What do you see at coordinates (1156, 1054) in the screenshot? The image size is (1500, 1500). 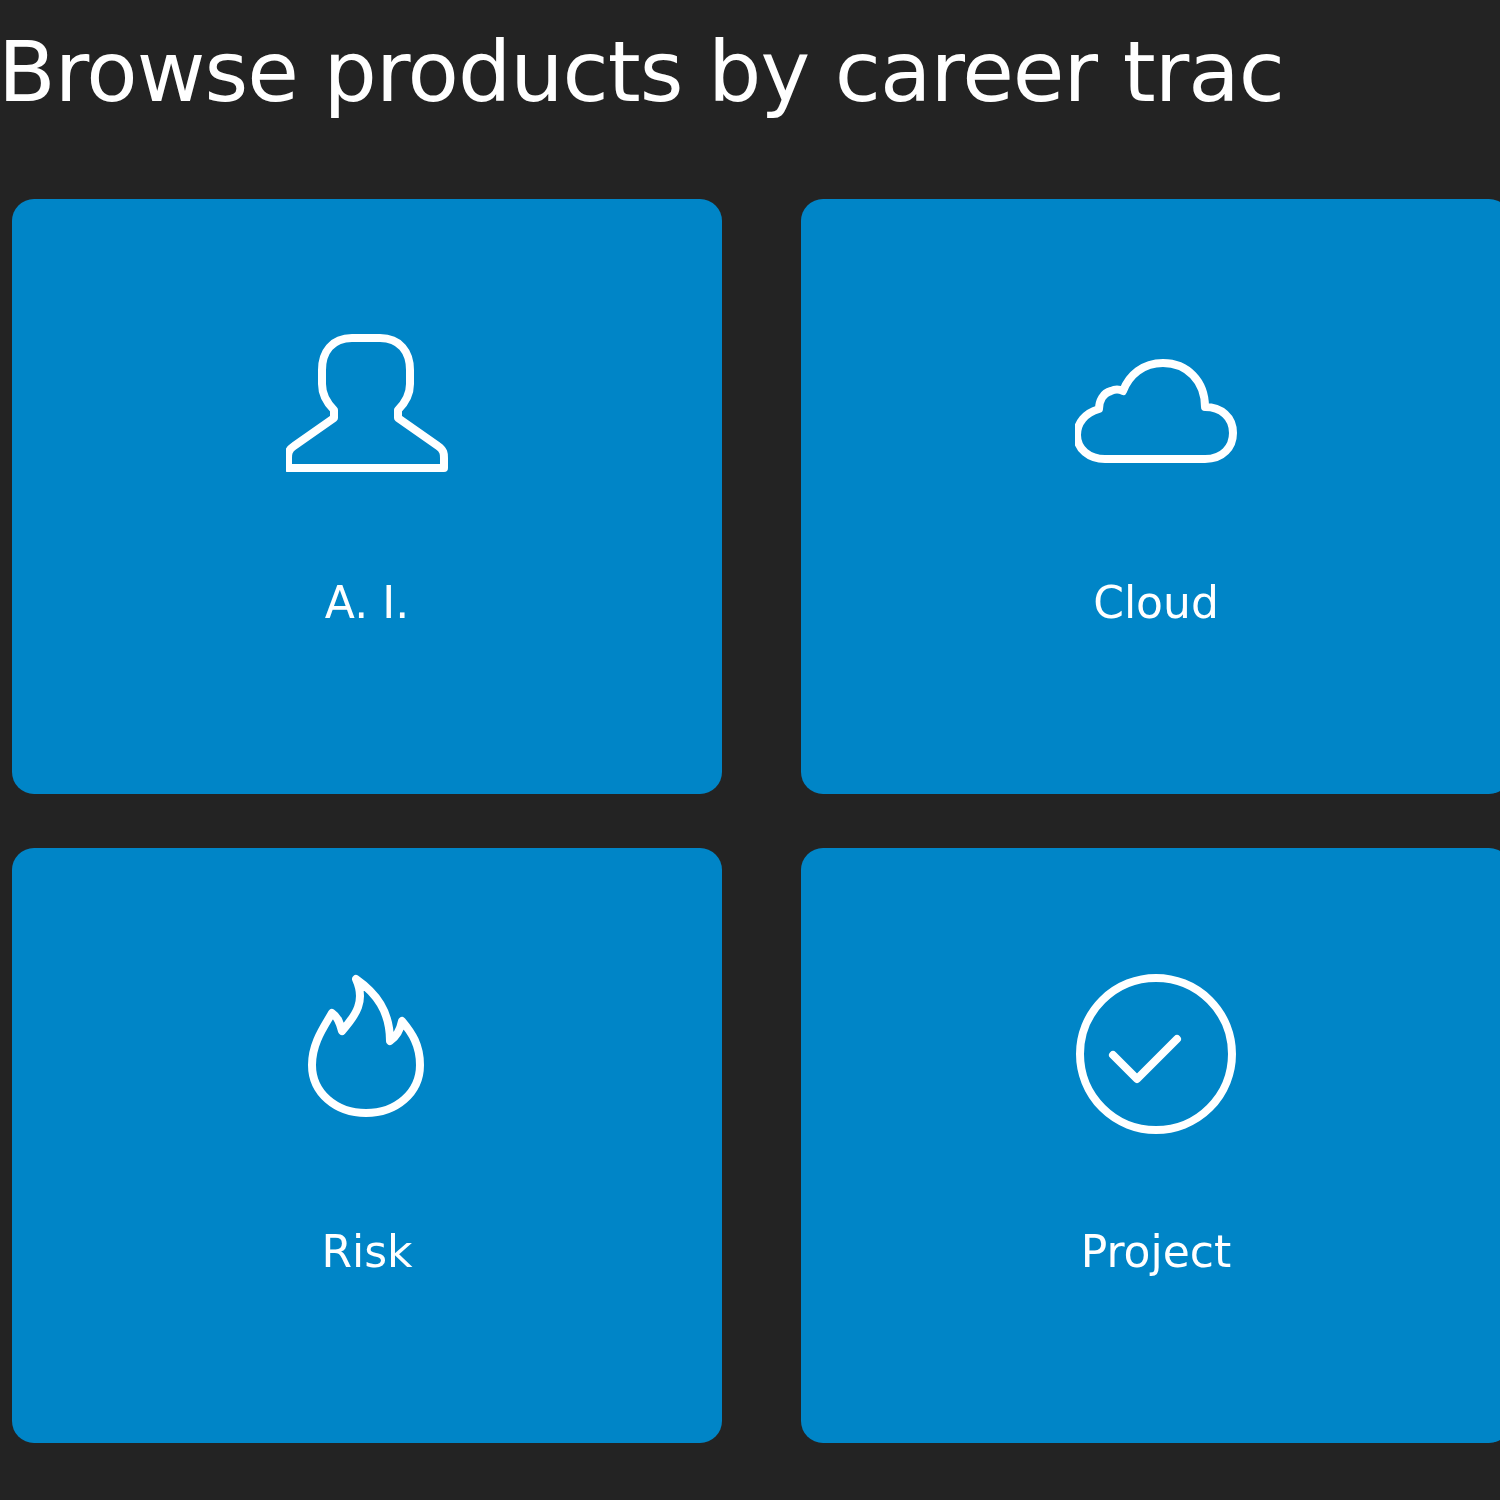 I see `check-circle-icon` at bounding box center [1156, 1054].